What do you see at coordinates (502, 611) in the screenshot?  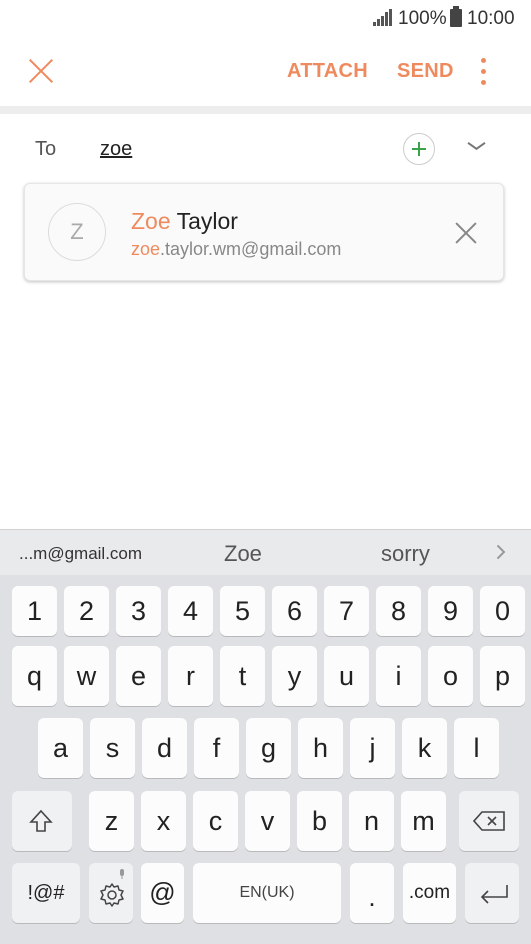 I see `key-0: 0` at bounding box center [502, 611].